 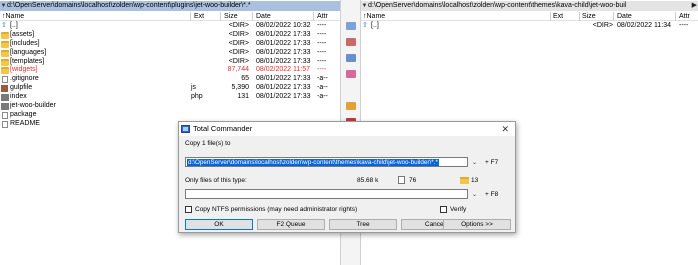 I want to click on size-info: 85.68 k, so click(x=368, y=180).